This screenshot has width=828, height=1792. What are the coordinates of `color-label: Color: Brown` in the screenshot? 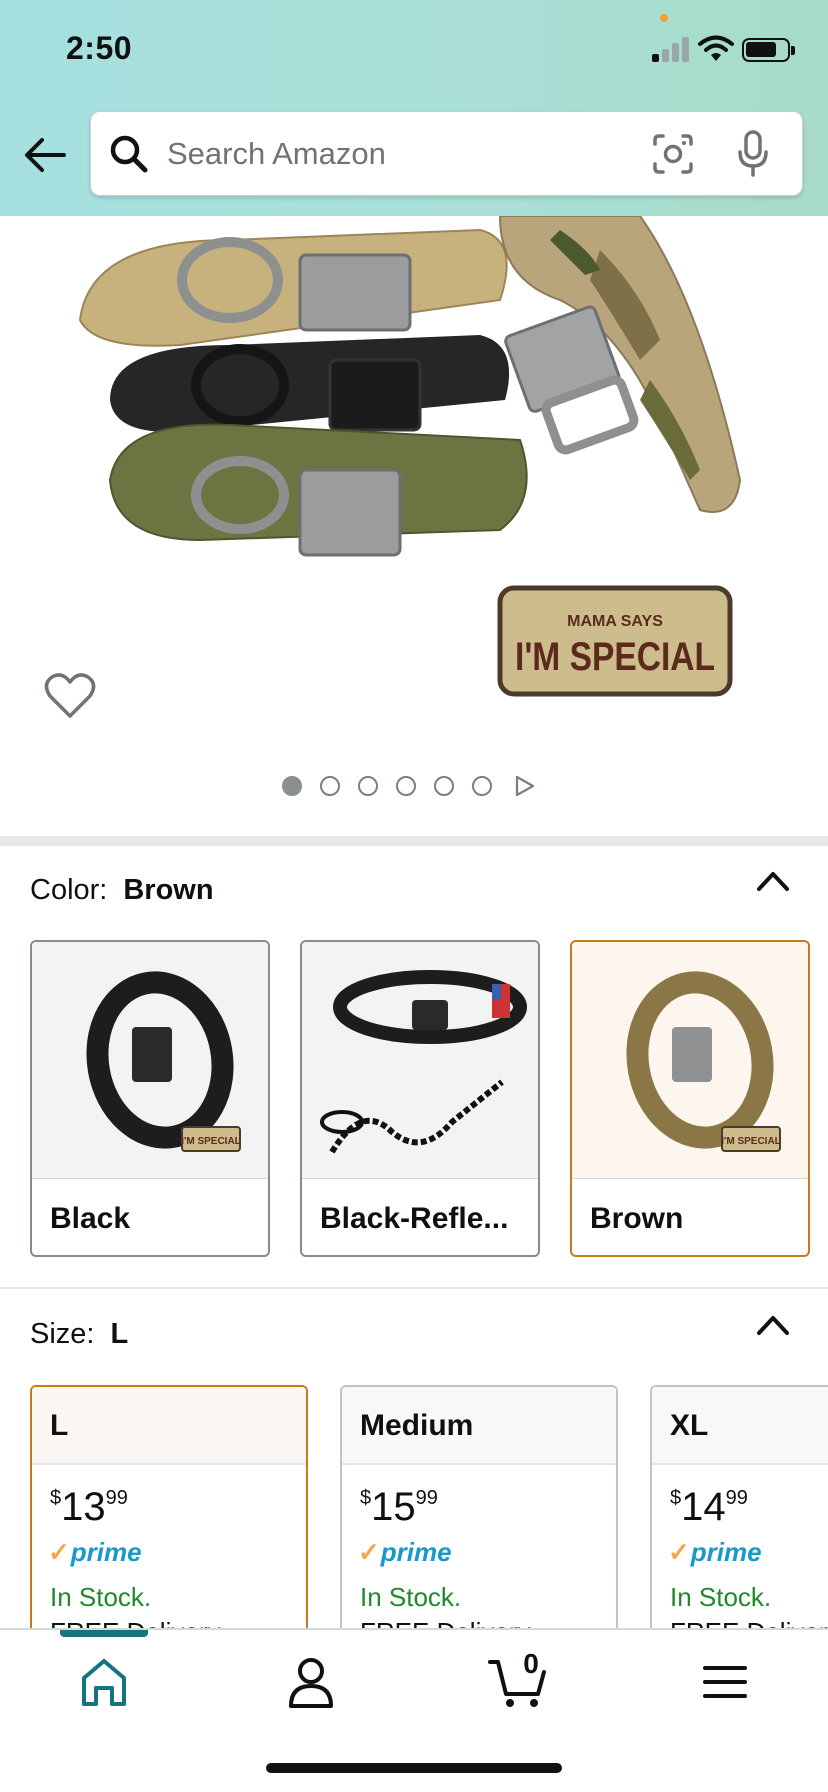 It's located at (122, 890).